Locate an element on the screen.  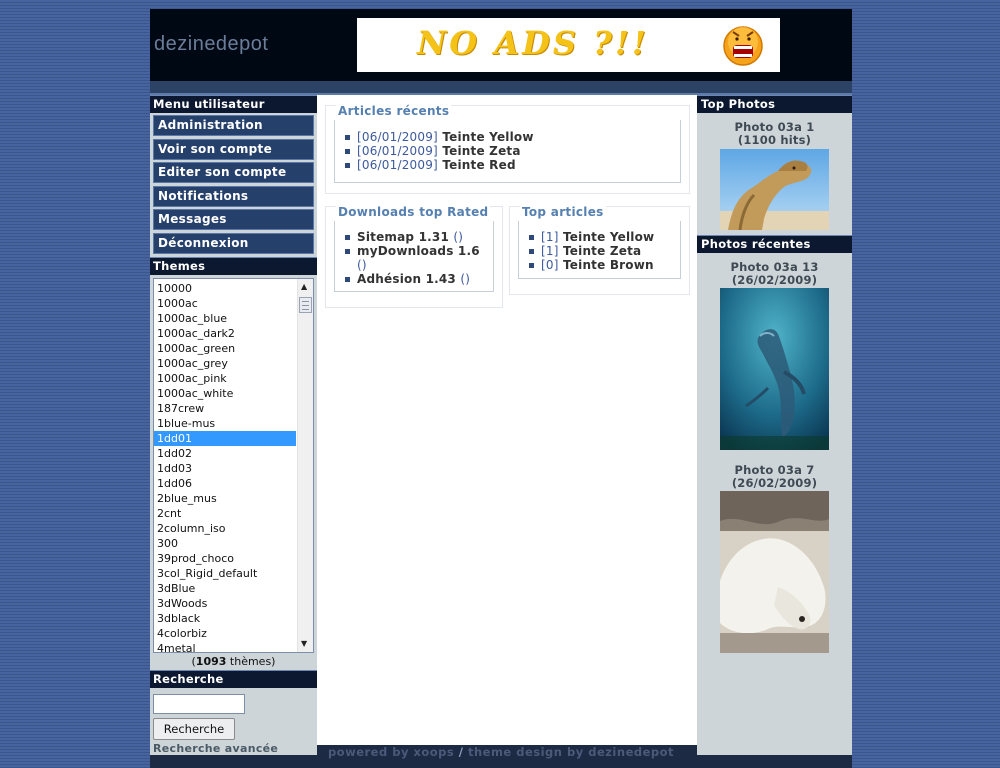
header: dezinedepot NO ADS ?!! is located at coordinates (501, 45).